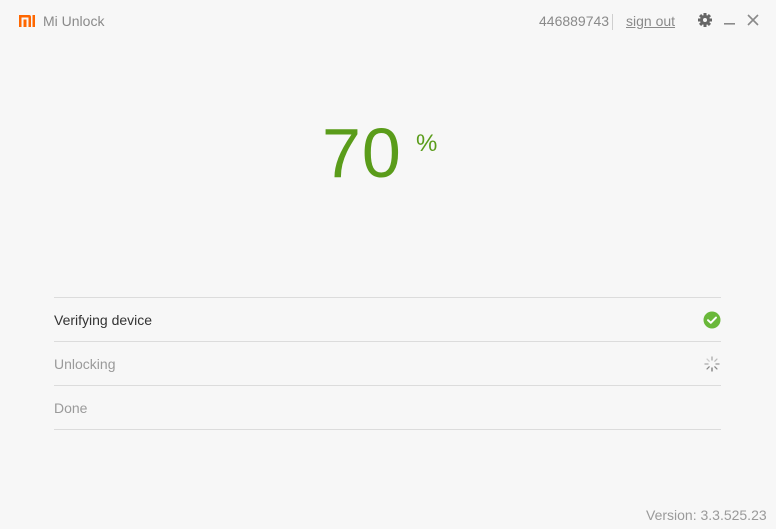  What do you see at coordinates (27, 21) in the screenshot?
I see `mi-logo-icon` at bounding box center [27, 21].